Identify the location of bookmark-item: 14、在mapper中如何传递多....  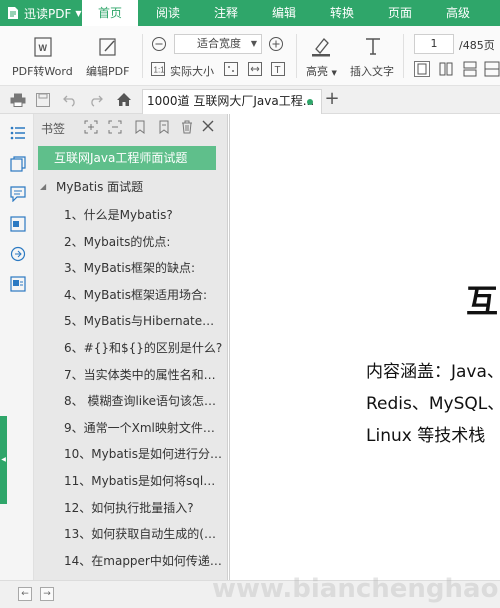
(130, 561).